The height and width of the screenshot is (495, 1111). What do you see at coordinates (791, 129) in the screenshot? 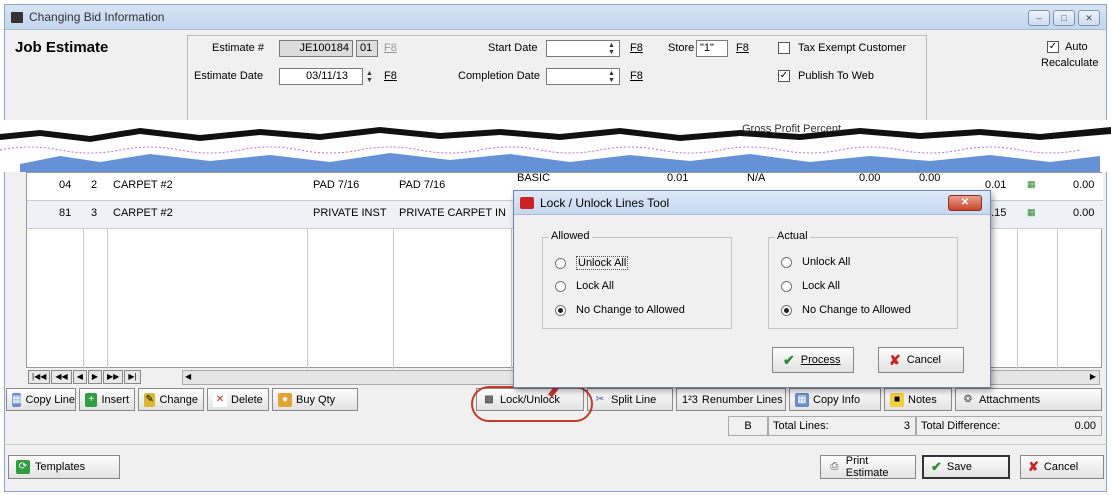
I see `torn-fragment-text: Gross Profit Percent` at bounding box center [791, 129].